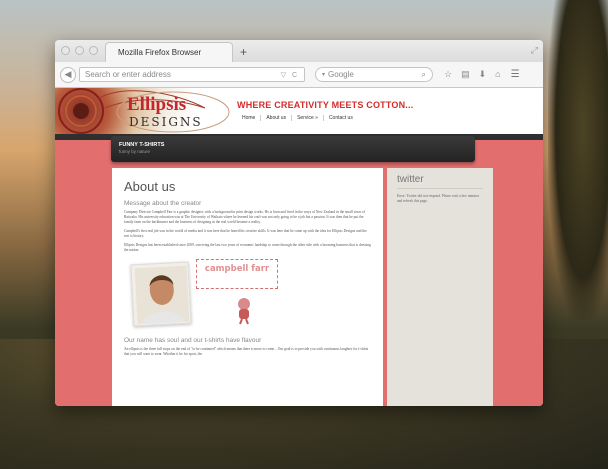 This screenshot has height=469, width=608. Describe the element at coordinates (472, 74) in the screenshot. I see `toolbar-icons: ☆ ▤ ⬇ ⌂` at that location.